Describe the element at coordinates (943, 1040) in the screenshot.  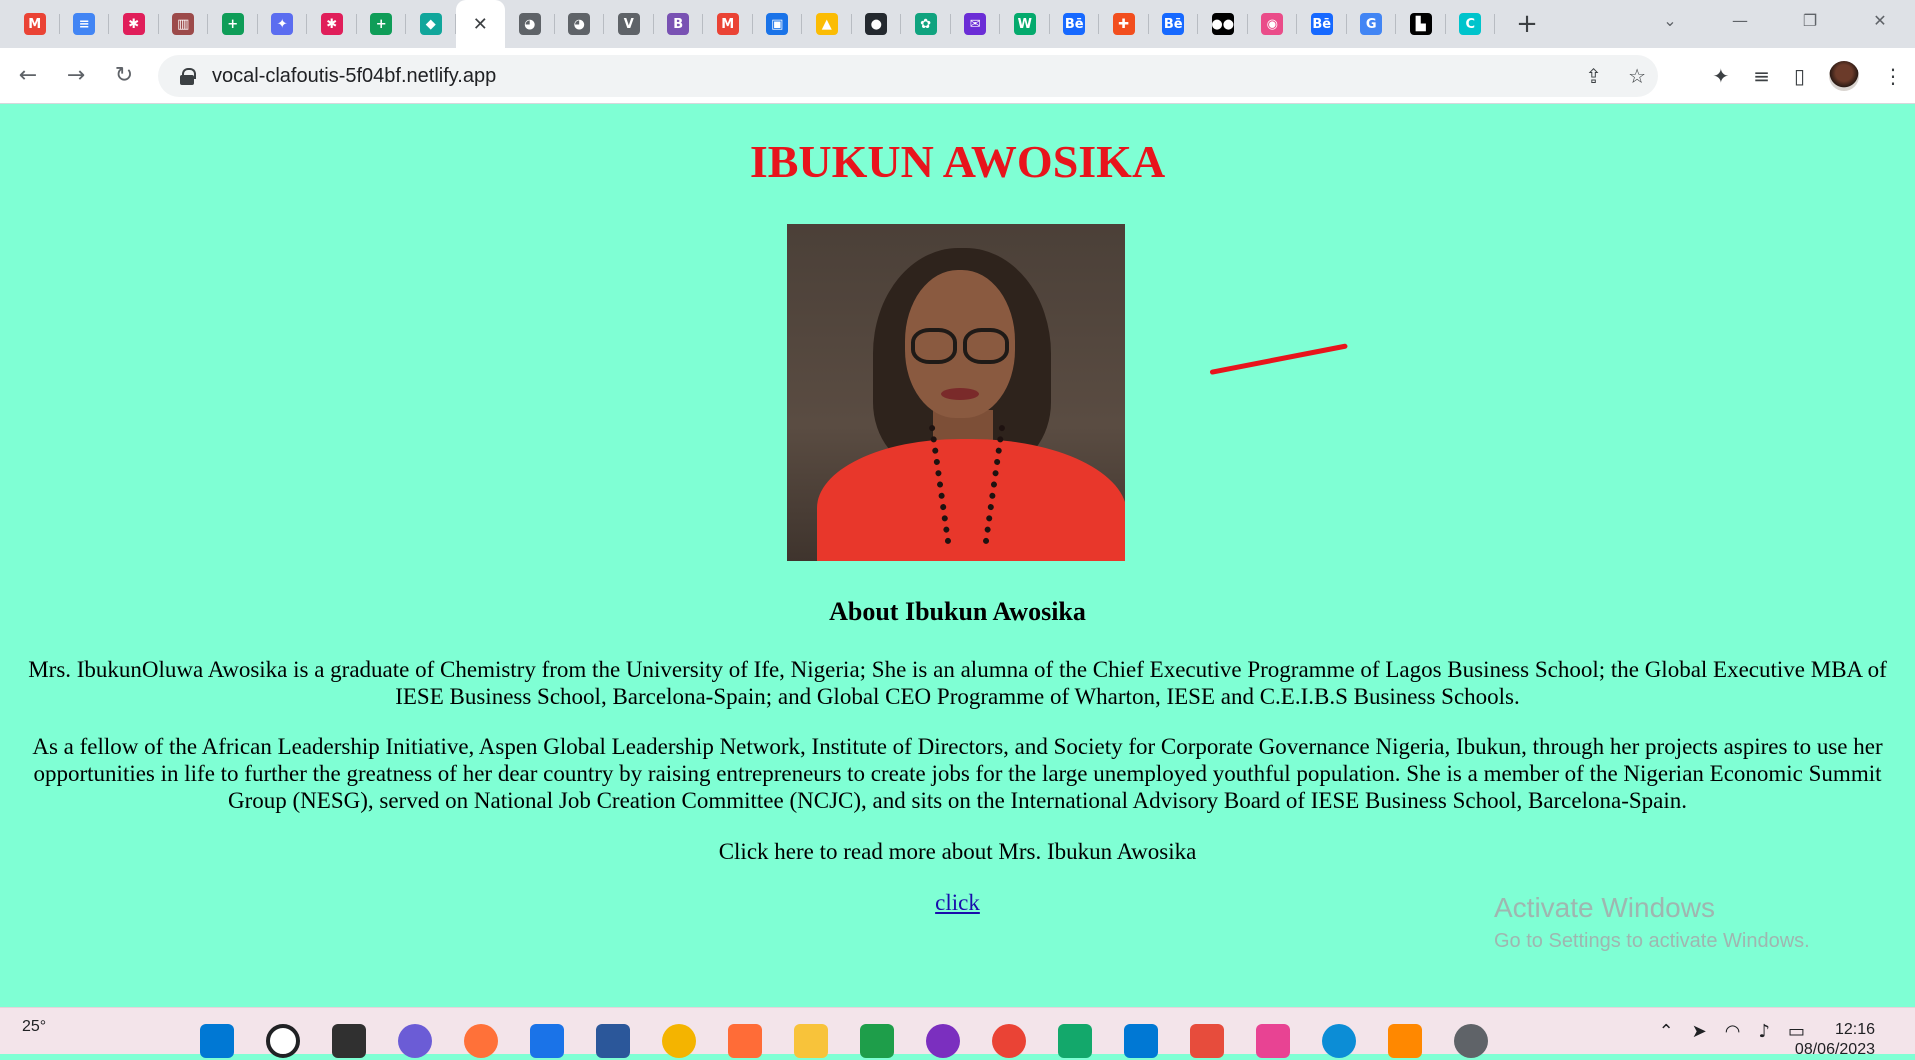
I see `app-icon` at that location.